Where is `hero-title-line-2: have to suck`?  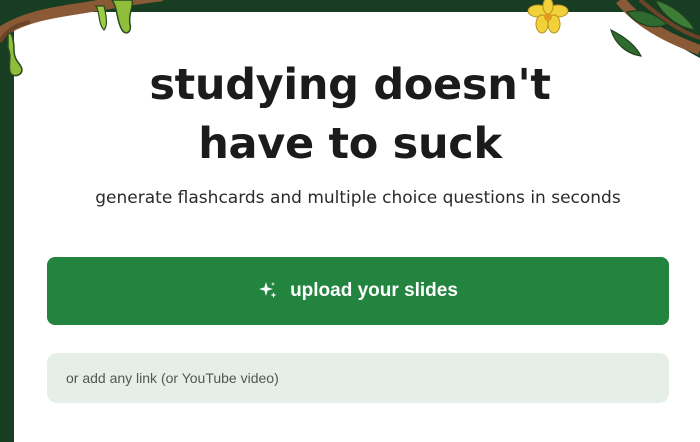
hero-title-line-2: have to suck is located at coordinates (350, 144).